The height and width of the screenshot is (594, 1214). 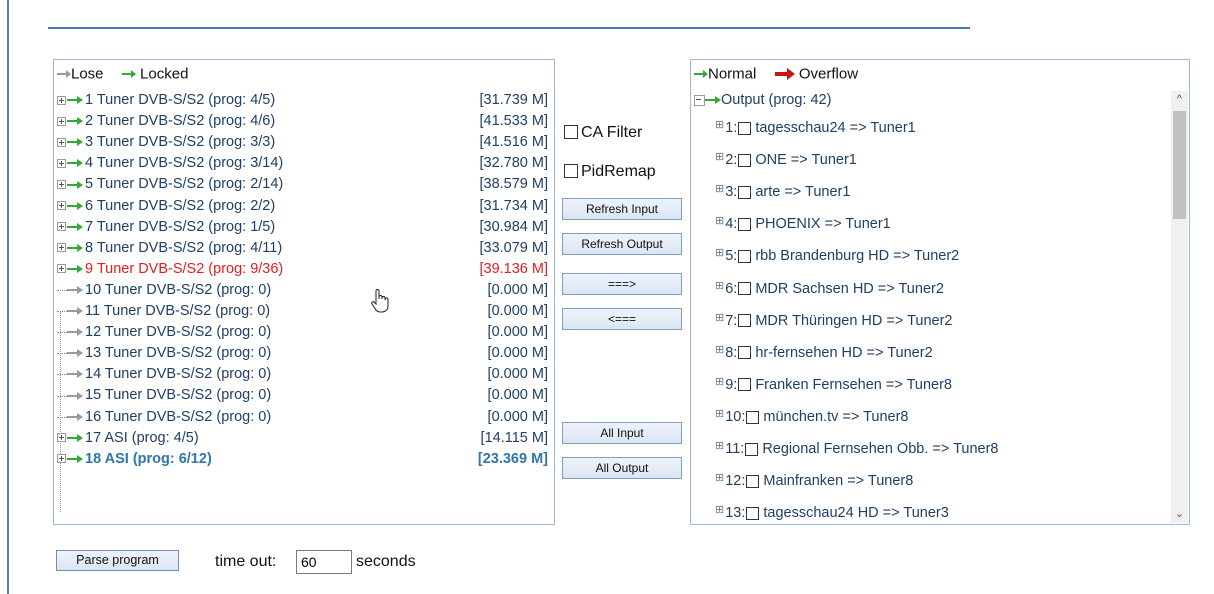 What do you see at coordinates (603, 133) in the screenshot?
I see `ca-filter-option: CA Filter` at bounding box center [603, 133].